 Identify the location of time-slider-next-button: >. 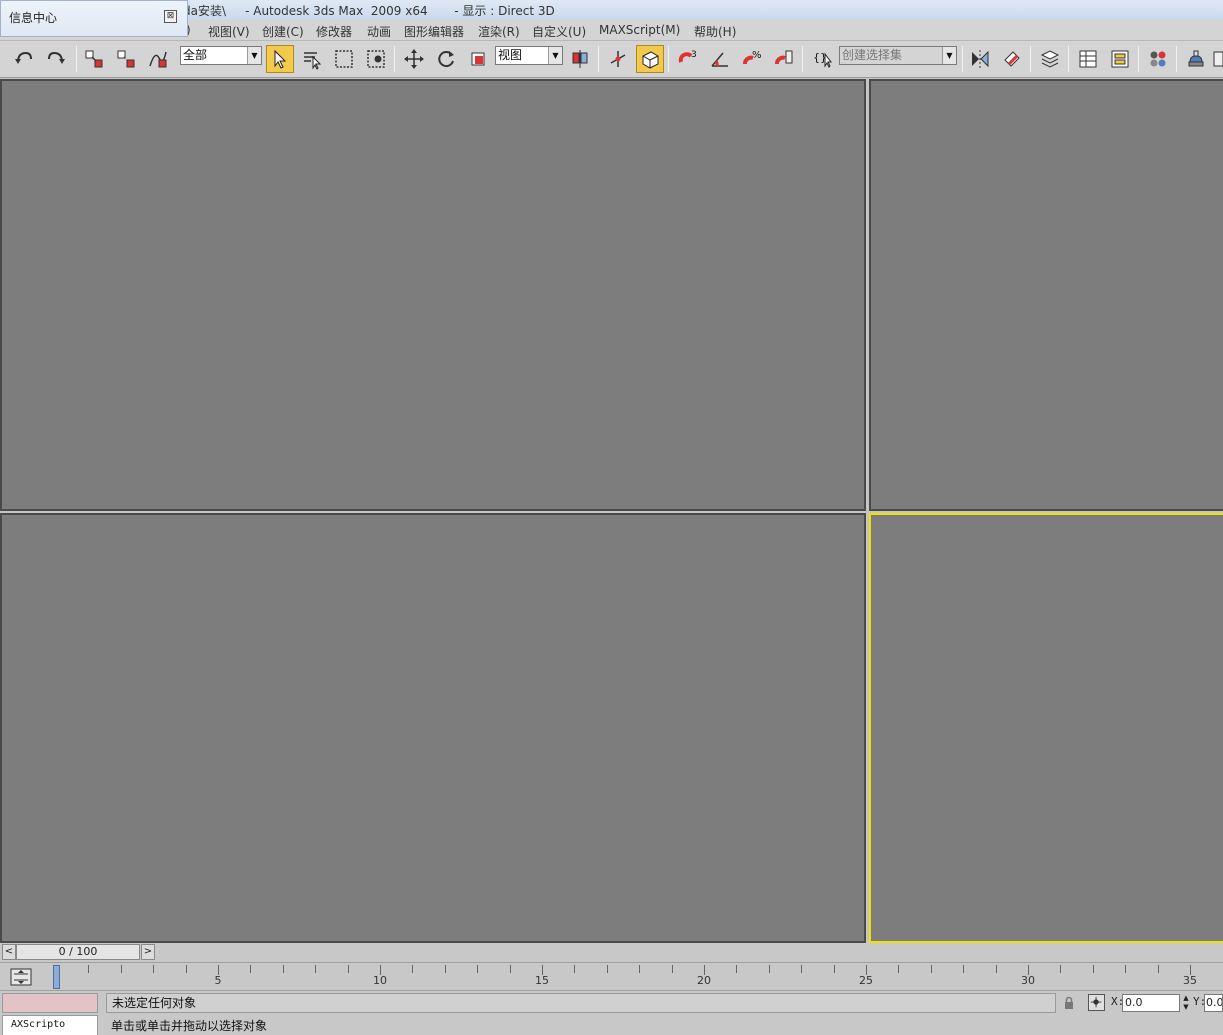
(148, 952).